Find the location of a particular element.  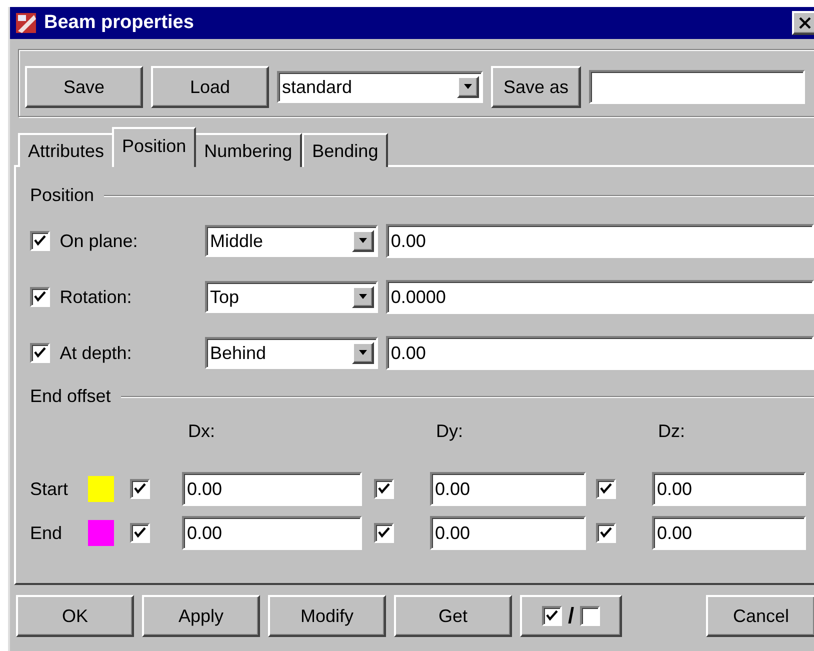

row-label: End is located at coordinates (47, 533).